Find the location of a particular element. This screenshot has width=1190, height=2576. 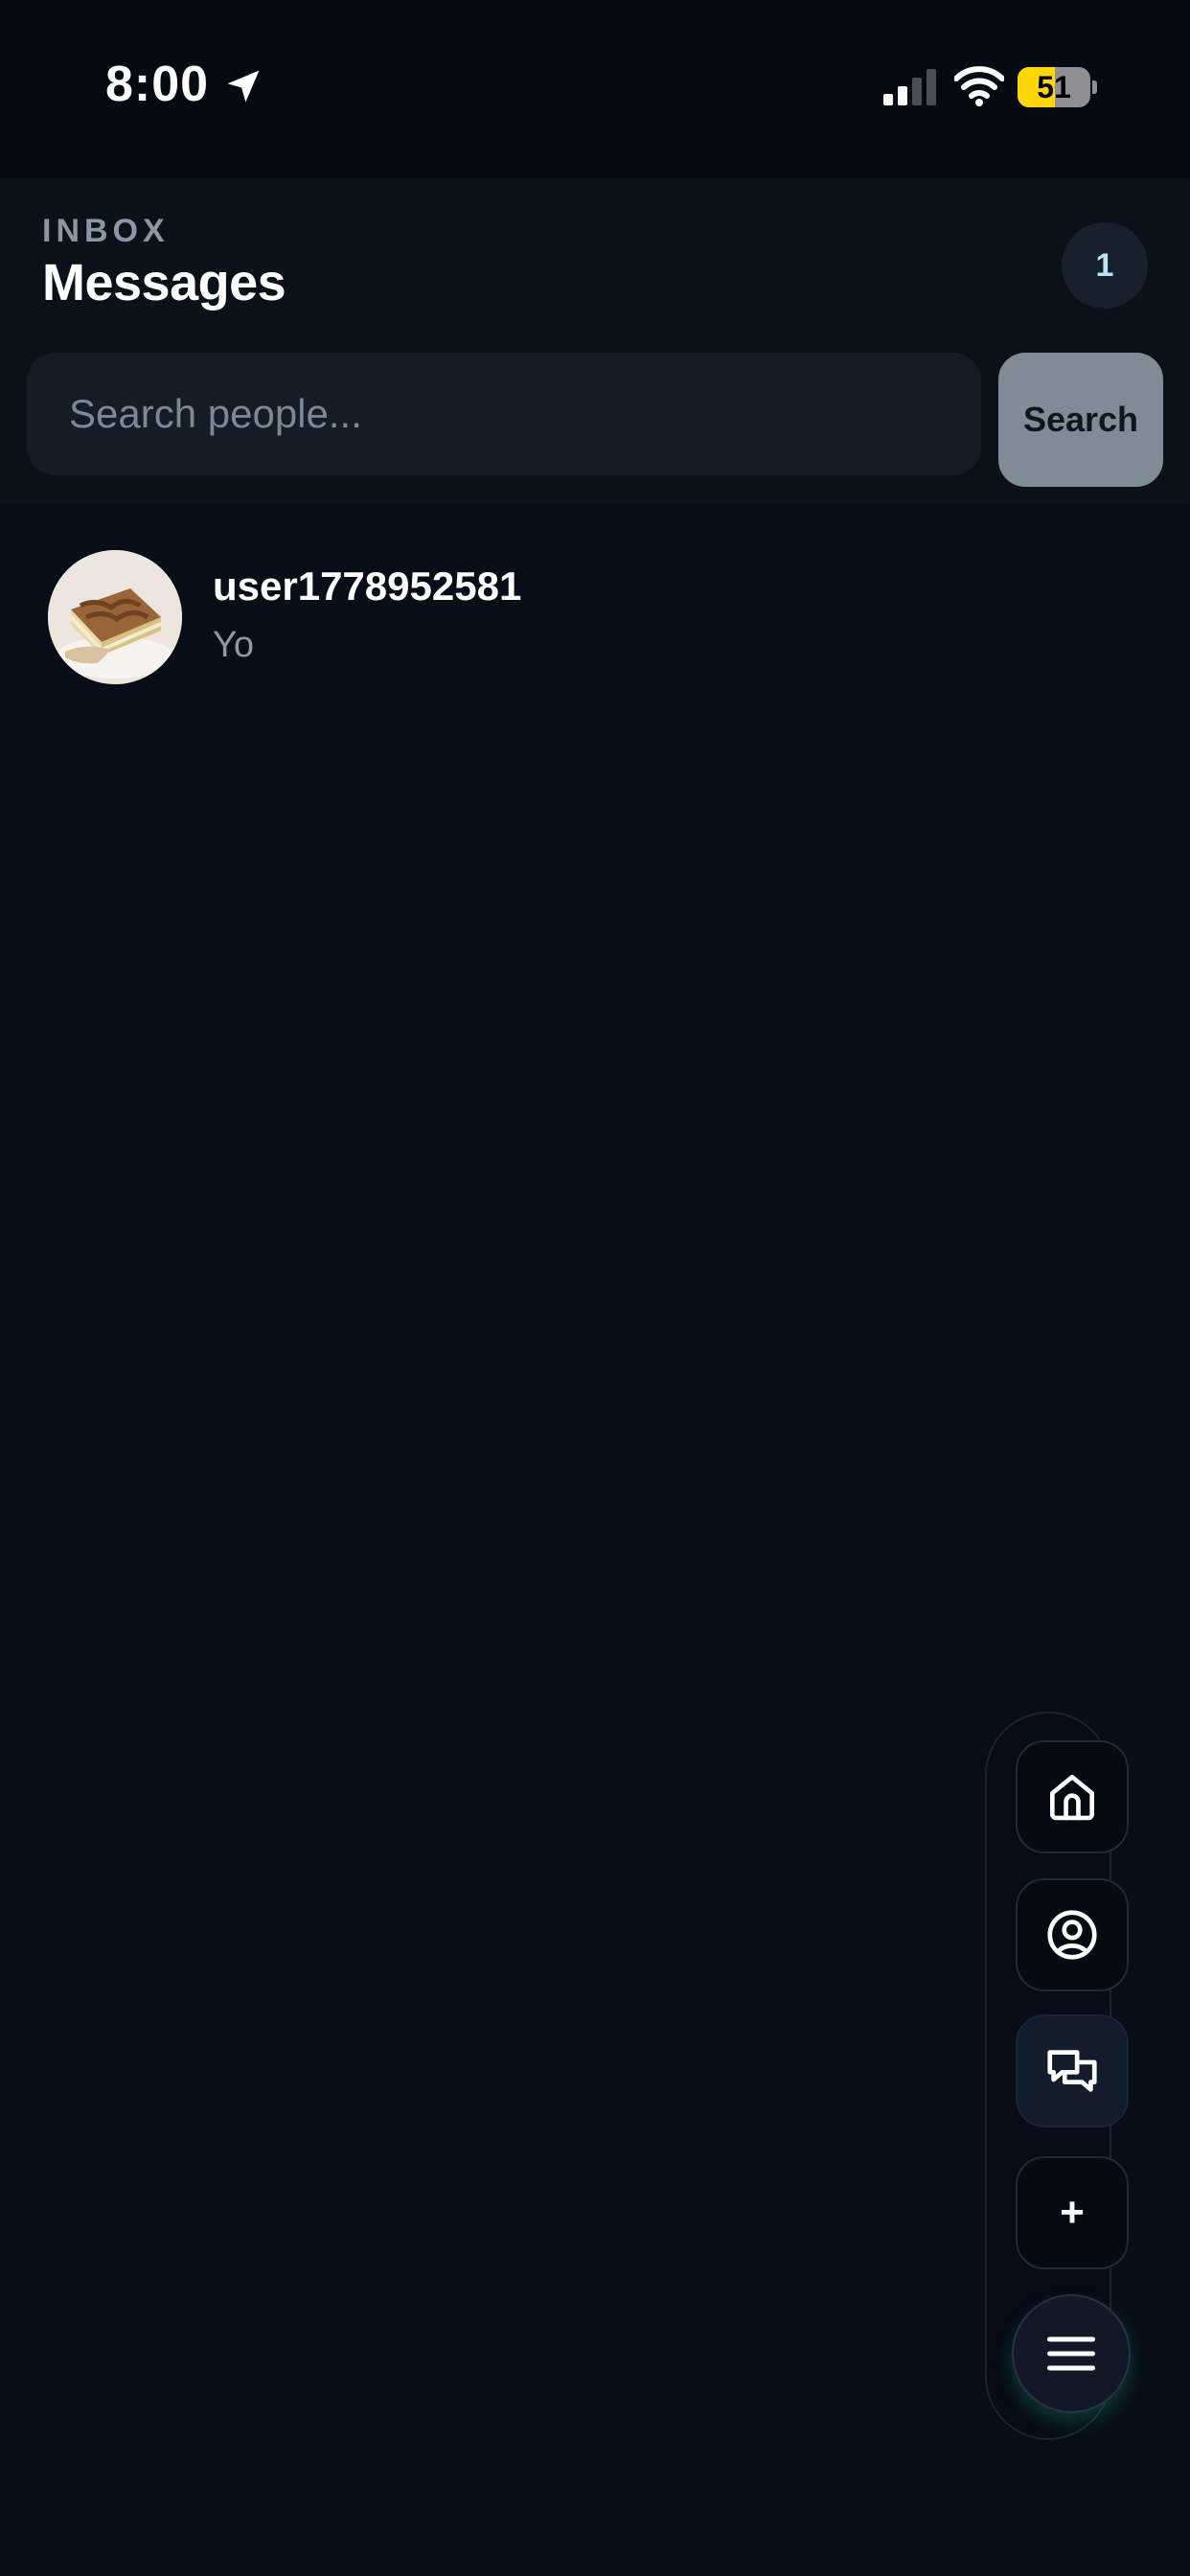

hamburger-menu-icon is located at coordinates (1071, 2353).